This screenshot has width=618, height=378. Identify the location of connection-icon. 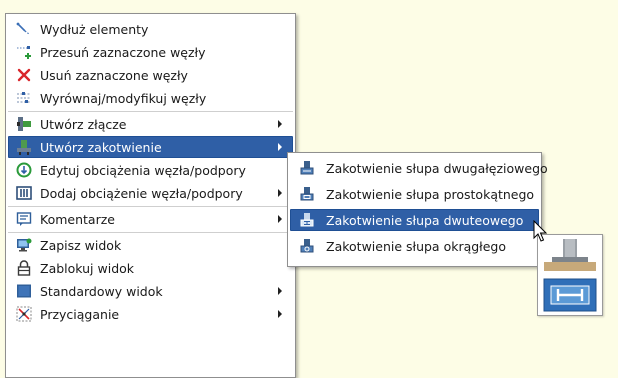
(24, 124).